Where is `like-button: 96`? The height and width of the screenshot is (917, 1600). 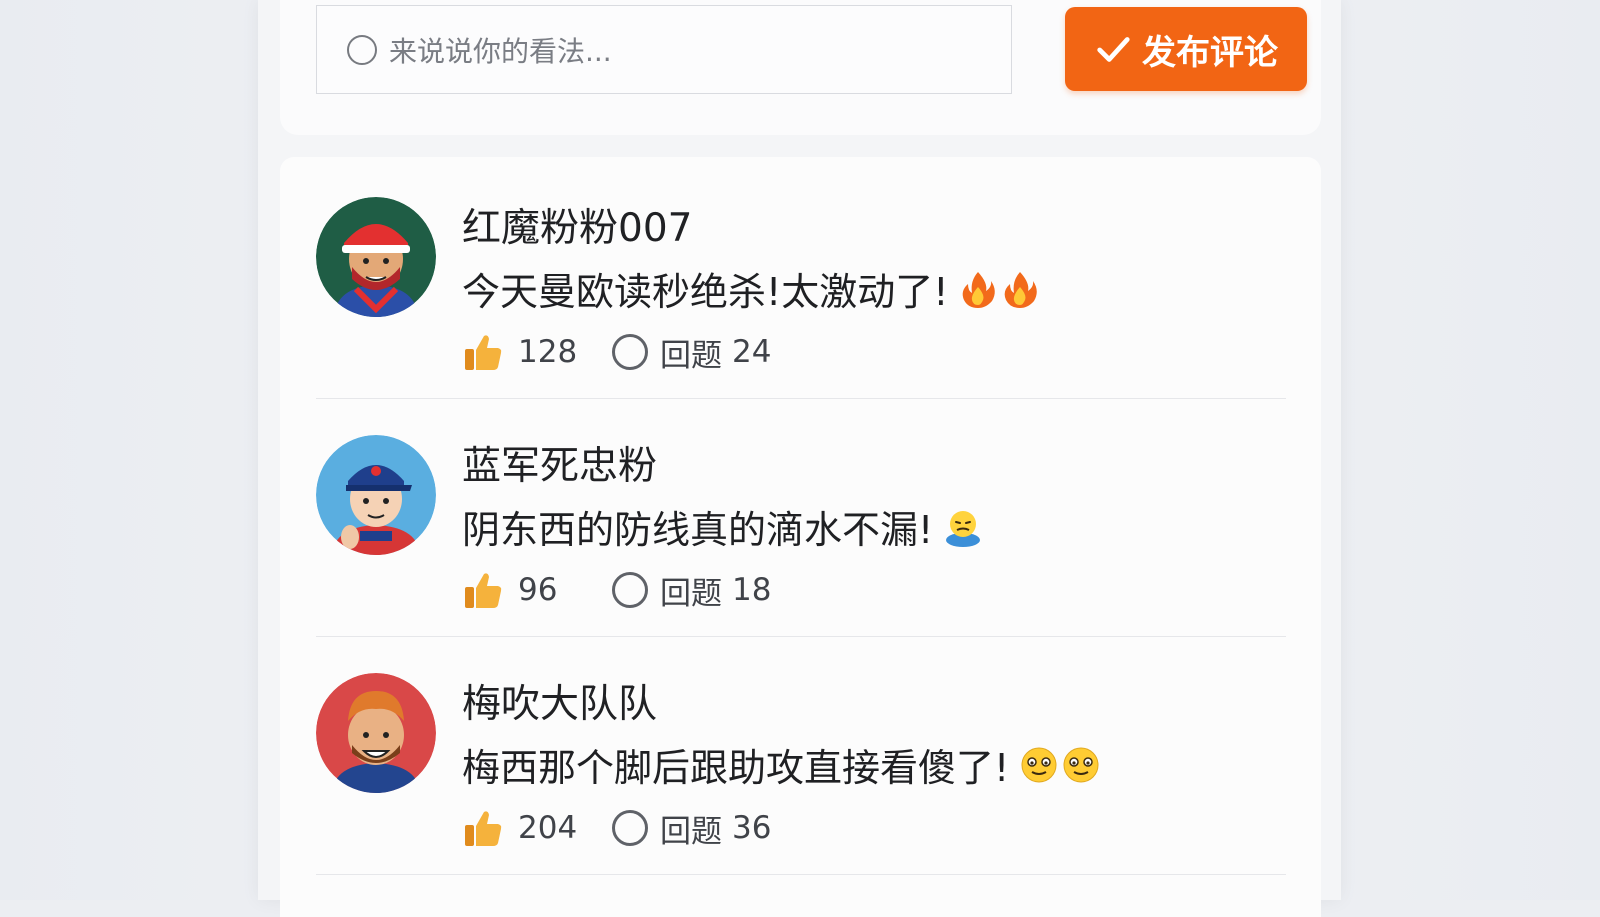
like-button: 96 is located at coordinates (537, 590).